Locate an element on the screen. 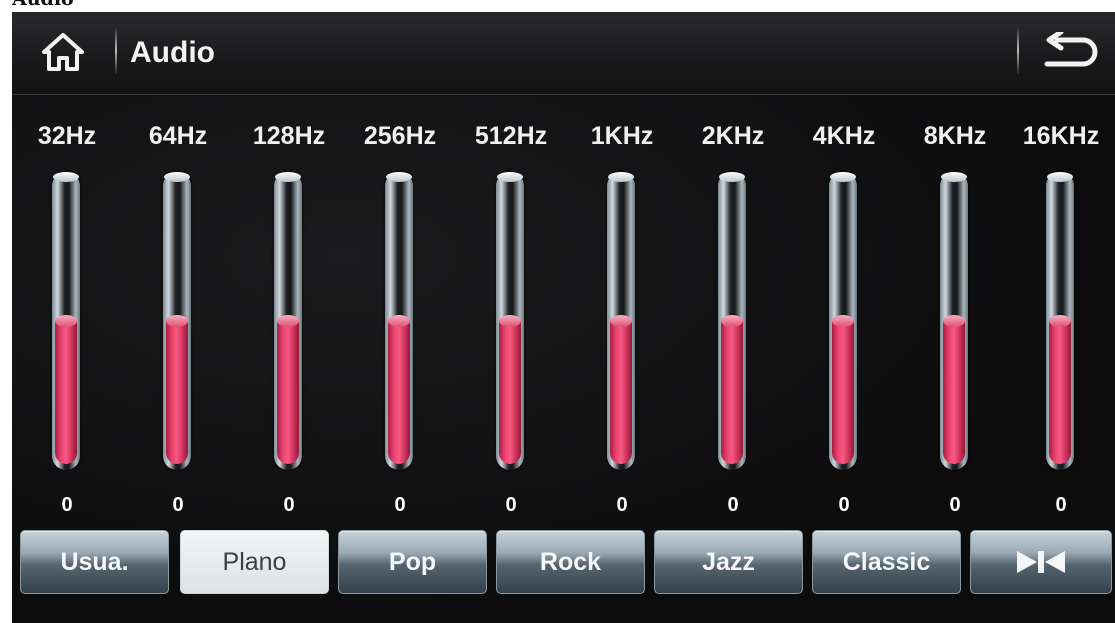 The image size is (1115, 623). home-button is located at coordinates (63, 52).